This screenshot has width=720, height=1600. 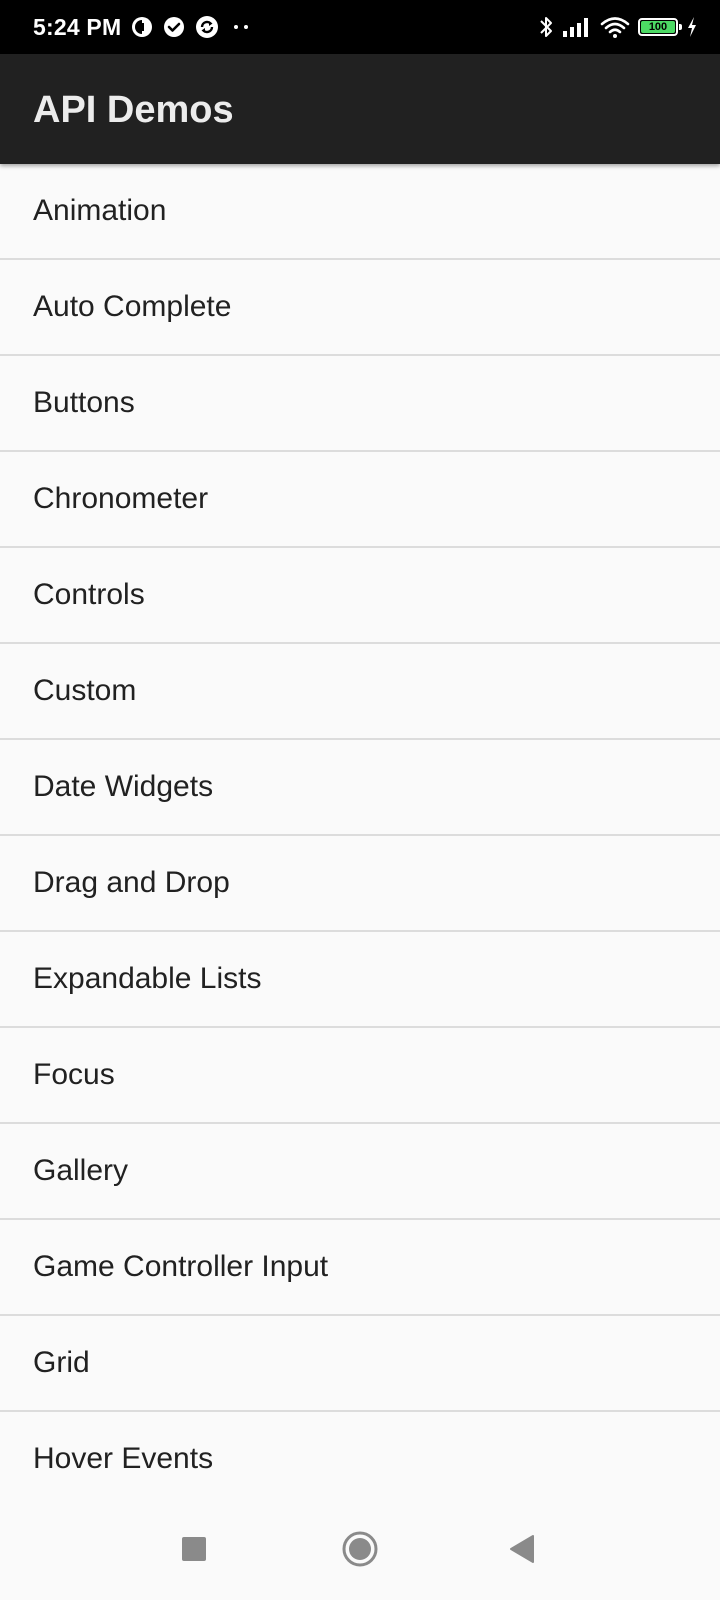 What do you see at coordinates (241, 27) in the screenshot?
I see `more-dots-icon` at bounding box center [241, 27].